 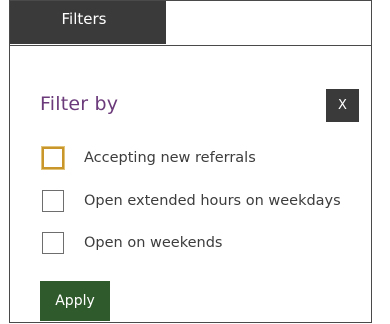 What do you see at coordinates (84, 19) in the screenshot?
I see `tab-filters-label: Filters` at bounding box center [84, 19].